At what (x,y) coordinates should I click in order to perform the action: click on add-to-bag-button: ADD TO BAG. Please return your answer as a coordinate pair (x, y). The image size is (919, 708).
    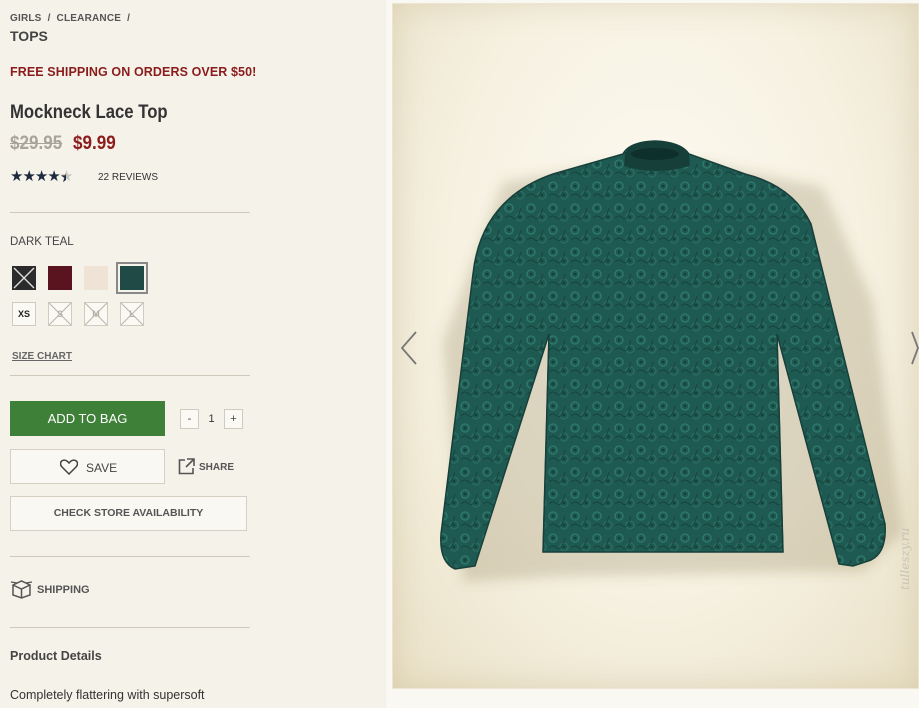
    Looking at the image, I should click on (87, 418).